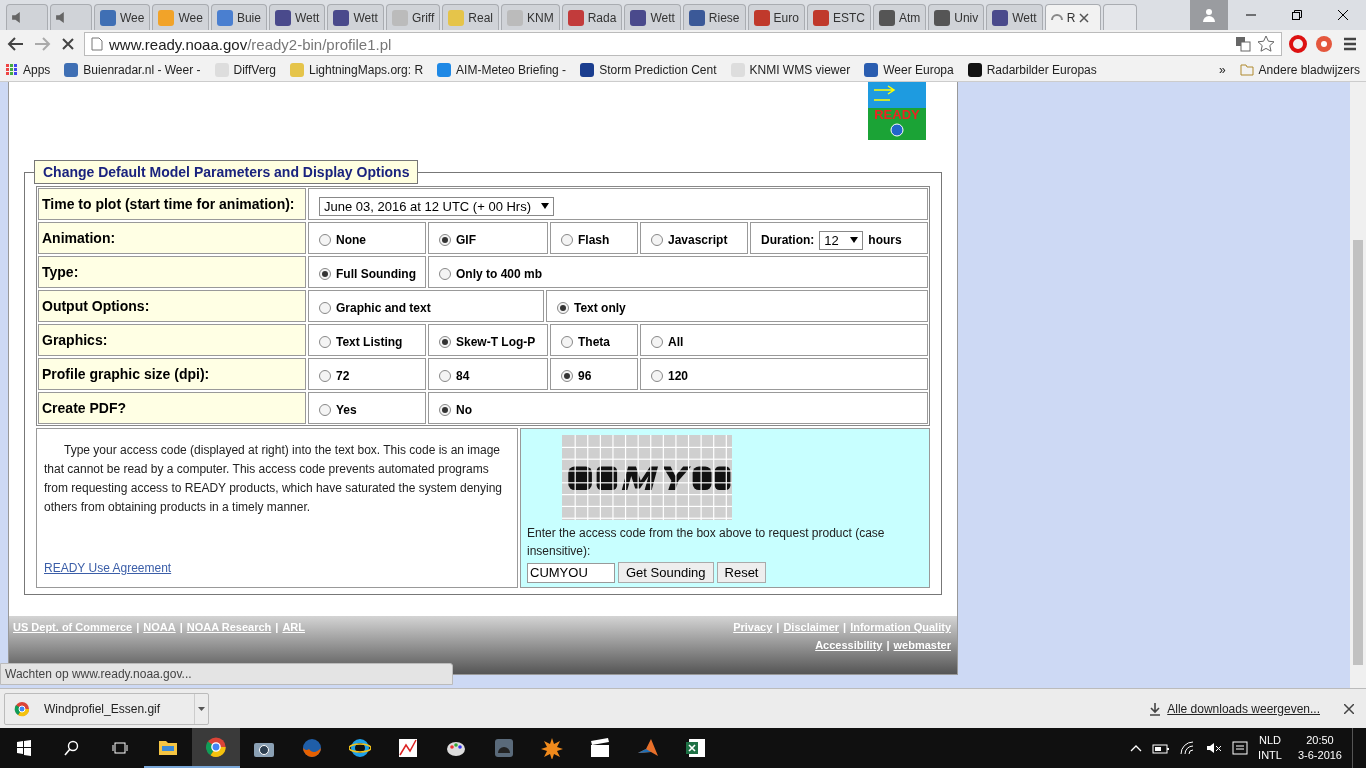 The width and height of the screenshot is (1366, 768). What do you see at coordinates (909, 69) in the screenshot?
I see `bookmark-link: Weer Europa` at bounding box center [909, 69].